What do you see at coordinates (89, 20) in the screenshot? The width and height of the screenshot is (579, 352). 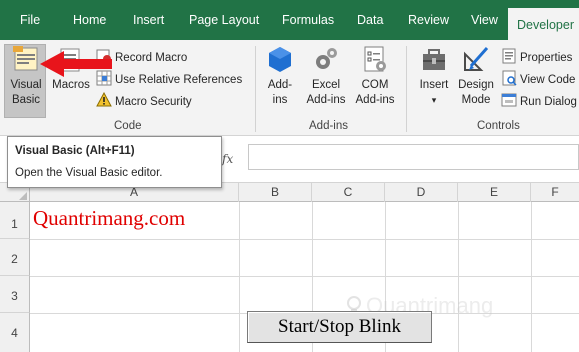 I see `tab-home: Home` at bounding box center [89, 20].